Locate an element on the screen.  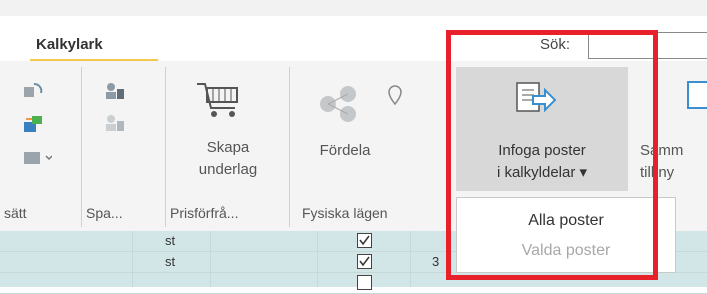
user-lock-icon is located at coordinates (115, 91).